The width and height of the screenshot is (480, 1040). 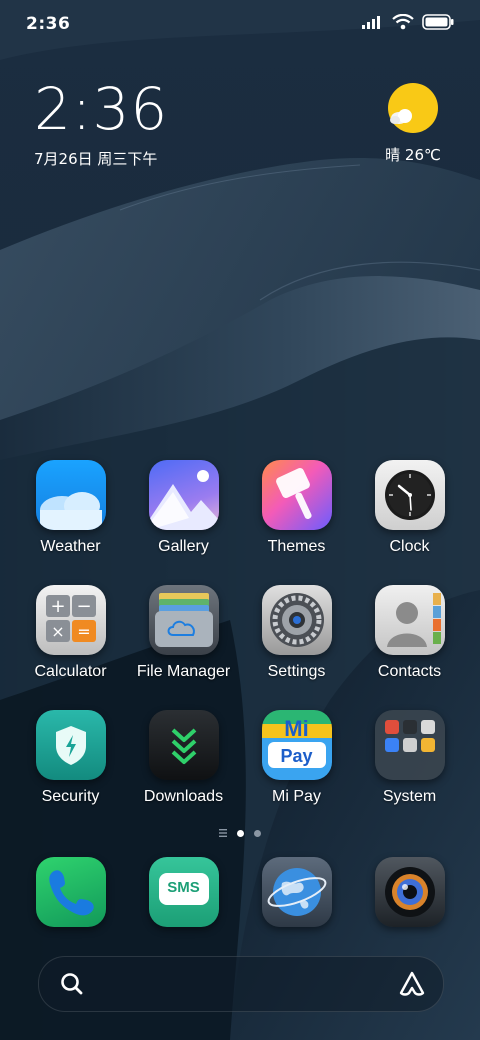 What do you see at coordinates (183, 671) in the screenshot?
I see `app-label: File Manager` at bounding box center [183, 671].